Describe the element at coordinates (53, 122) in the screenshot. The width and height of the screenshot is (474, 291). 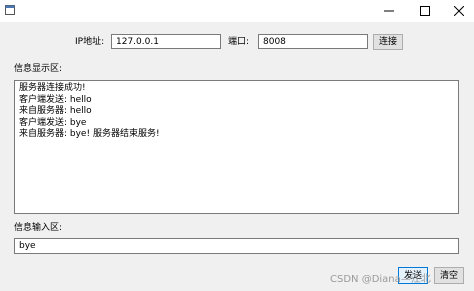
I see `message-line: 客户端发送: bye` at that location.